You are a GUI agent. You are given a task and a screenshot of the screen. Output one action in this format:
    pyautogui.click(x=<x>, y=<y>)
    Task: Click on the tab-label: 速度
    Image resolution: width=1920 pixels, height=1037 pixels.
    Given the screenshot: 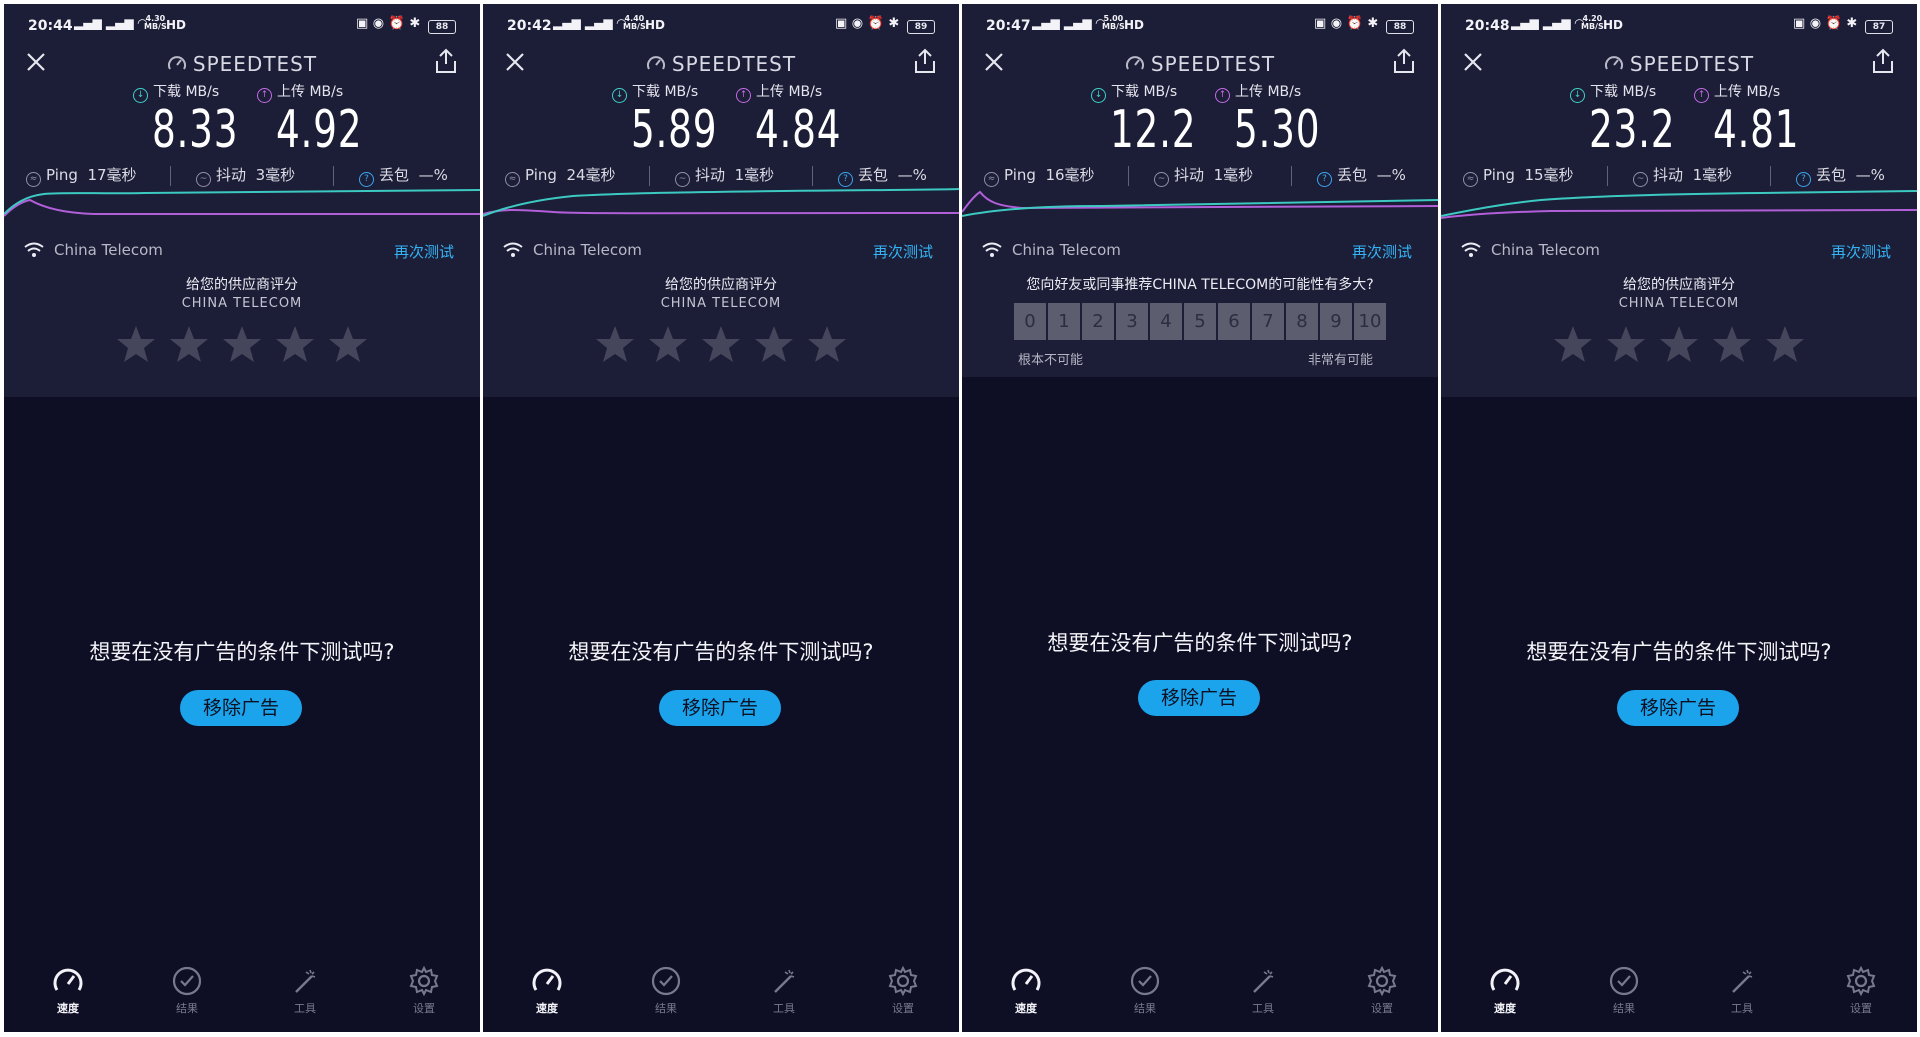 What is the action you would take?
    pyautogui.click(x=1505, y=1008)
    